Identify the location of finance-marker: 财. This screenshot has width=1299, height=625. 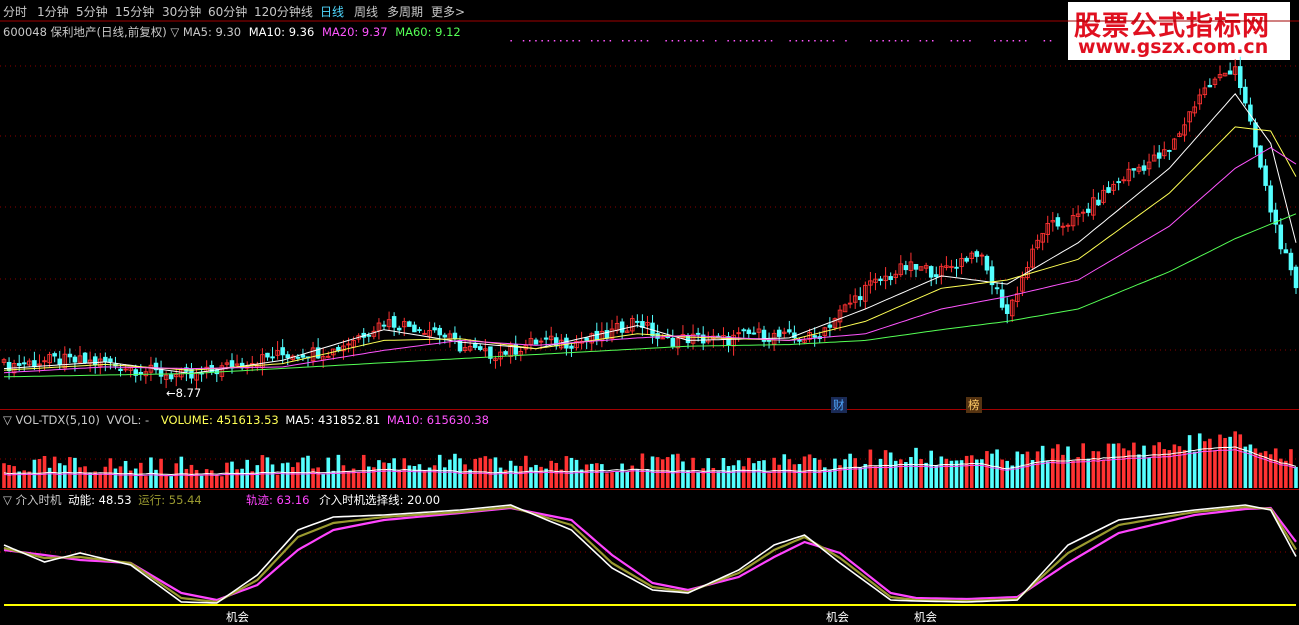
(839, 405).